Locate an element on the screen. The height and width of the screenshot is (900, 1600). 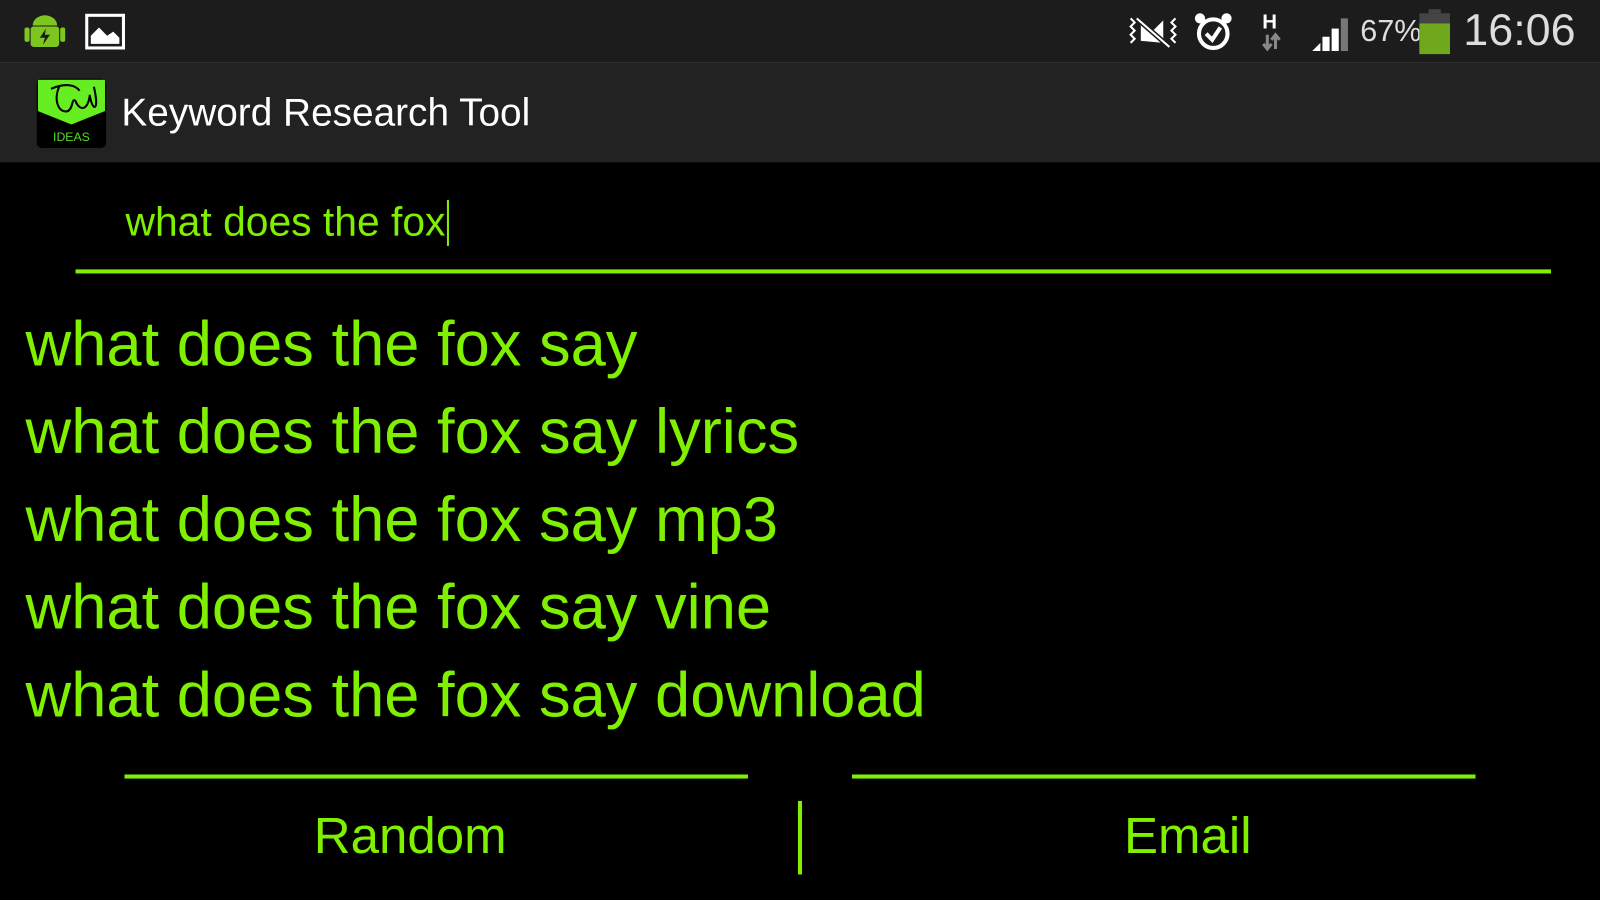
vibrate-mute-icon is located at coordinates (1153, 32).